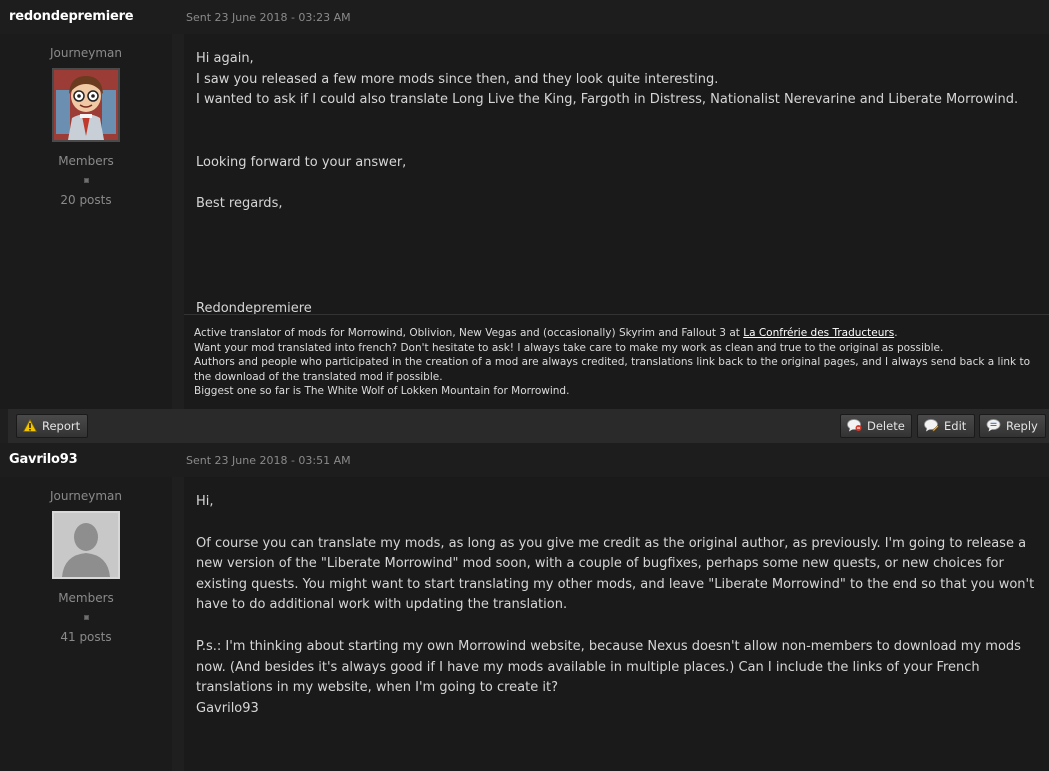 Image resolution: width=1049 pixels, height=771 pixels. I want to click on default-user-avatar-icon, so click(86, 545).